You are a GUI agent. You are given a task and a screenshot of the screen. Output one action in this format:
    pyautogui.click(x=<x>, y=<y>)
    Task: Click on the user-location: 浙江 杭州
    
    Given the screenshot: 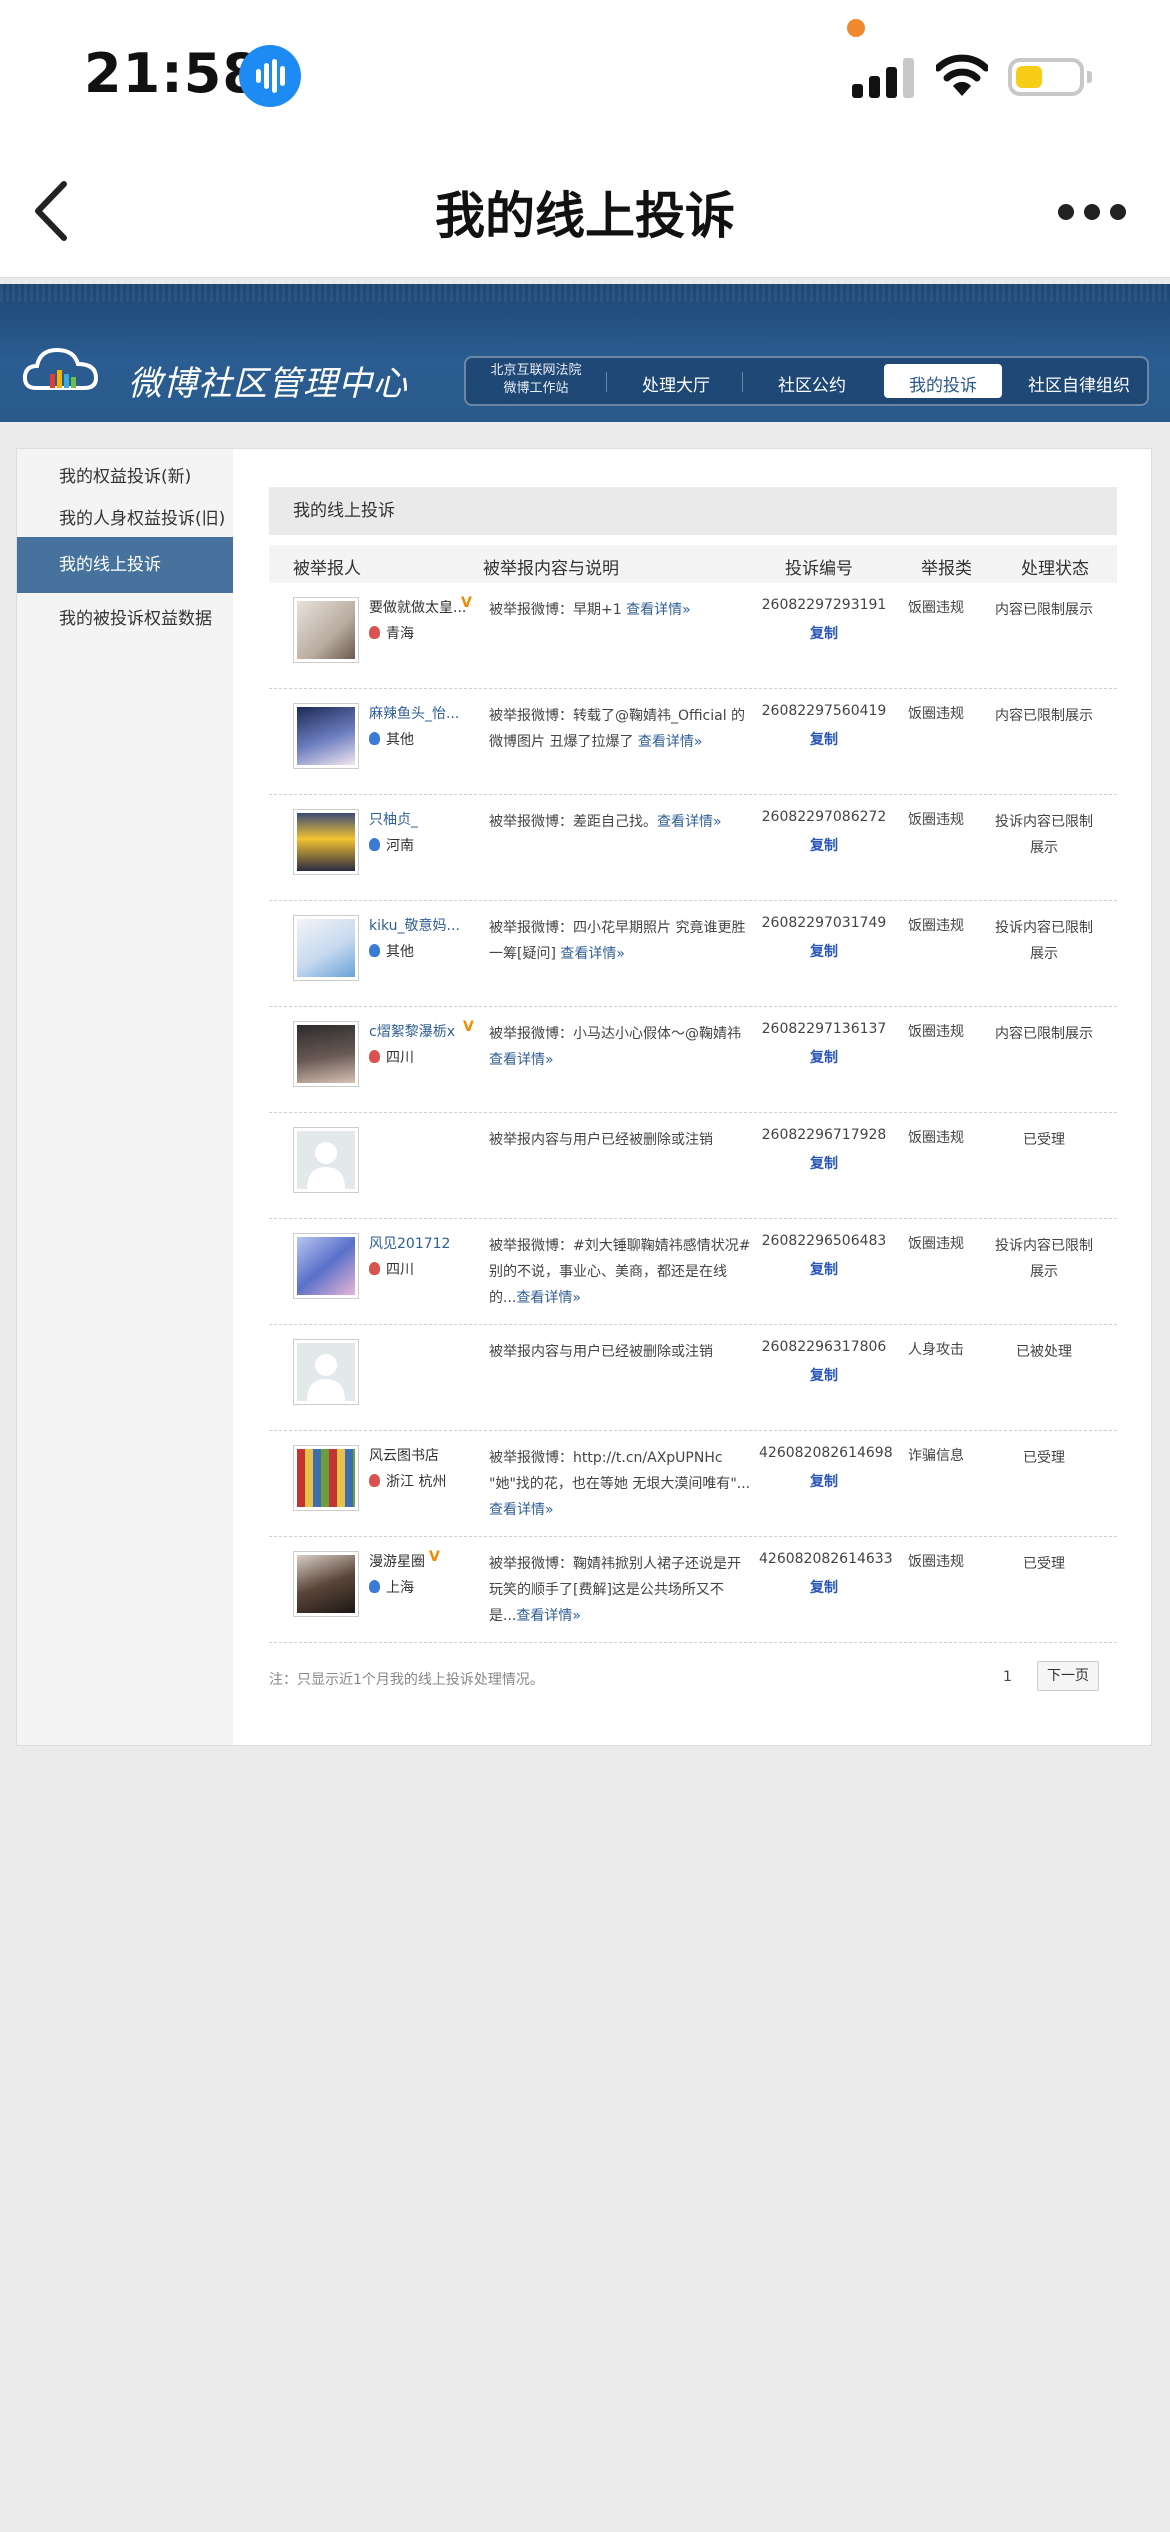 What is the action you would take?
    pyautogui.click(x=407, y=1481)
    